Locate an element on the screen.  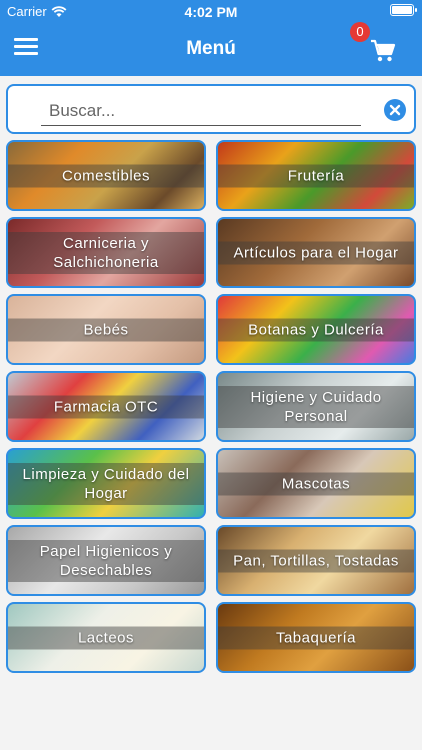
category-tile-fruteria: Frutería is located at coordinates (316, 175).